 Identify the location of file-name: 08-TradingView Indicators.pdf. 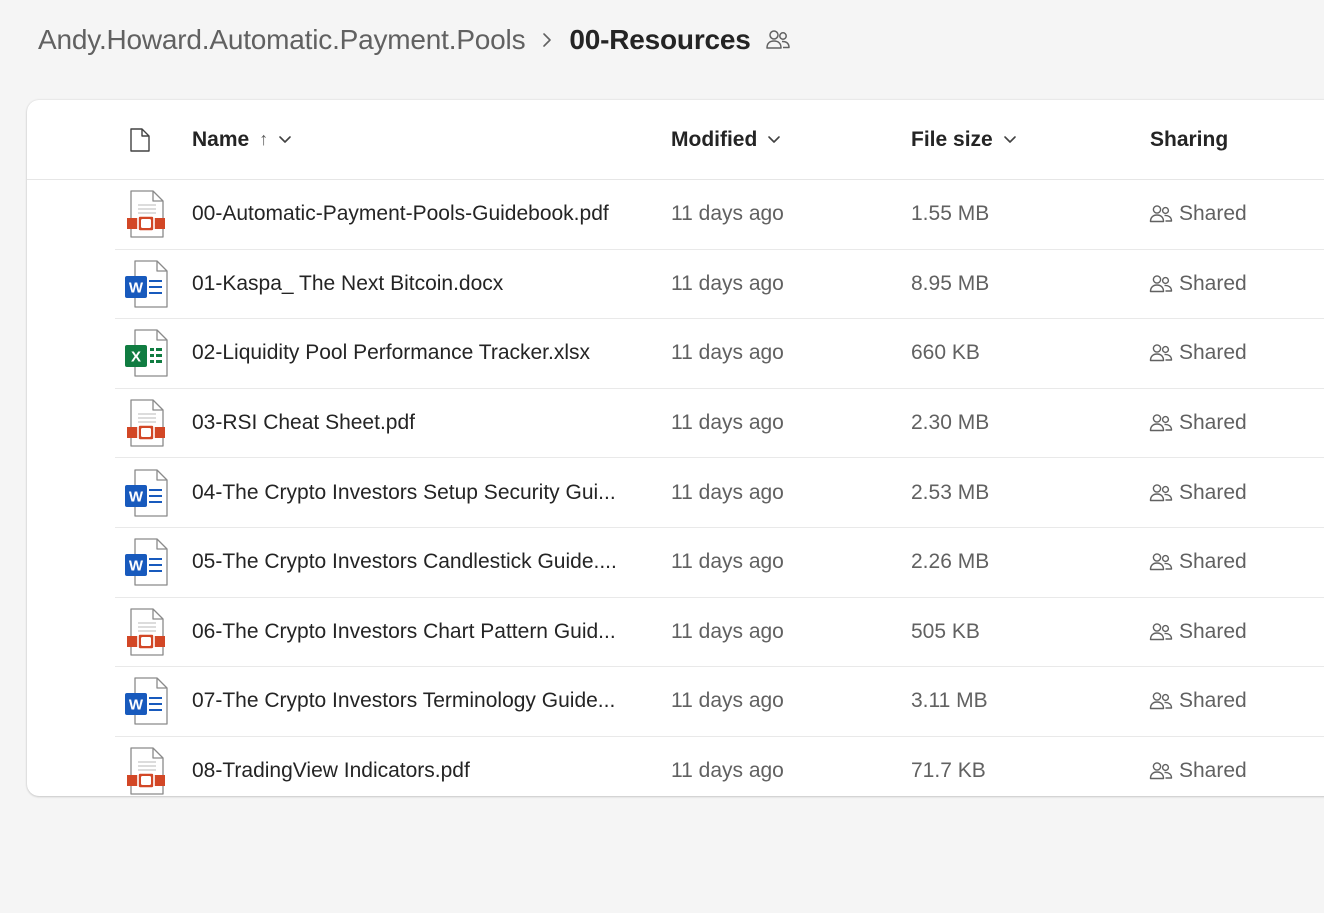
(422, 771).